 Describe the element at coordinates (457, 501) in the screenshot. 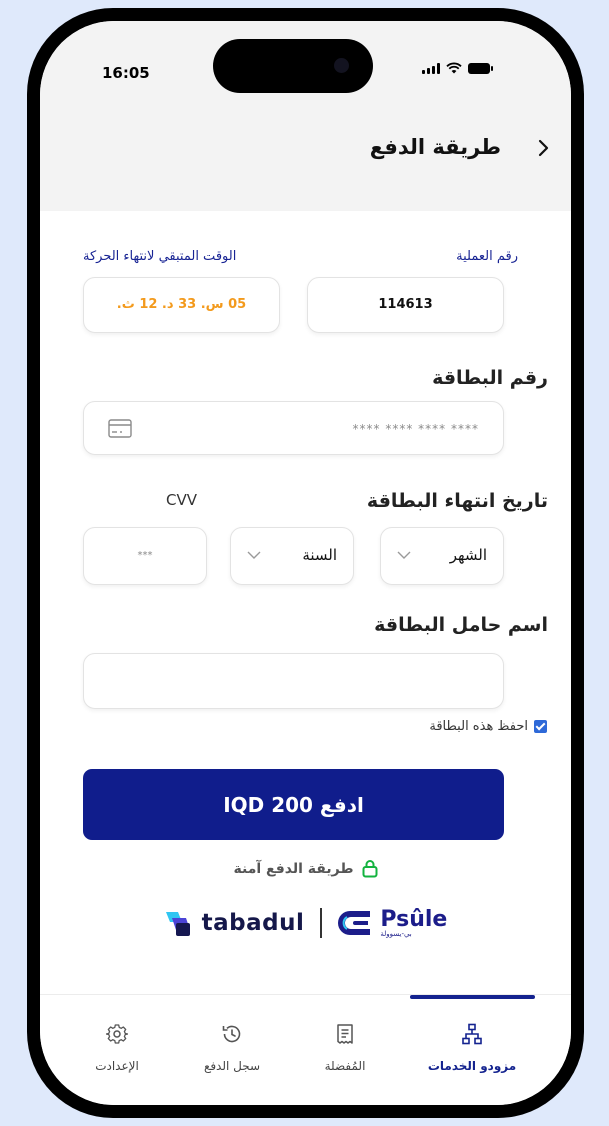

I see `expiry-label: تاريخ انتهاء البطاقة` at that location.